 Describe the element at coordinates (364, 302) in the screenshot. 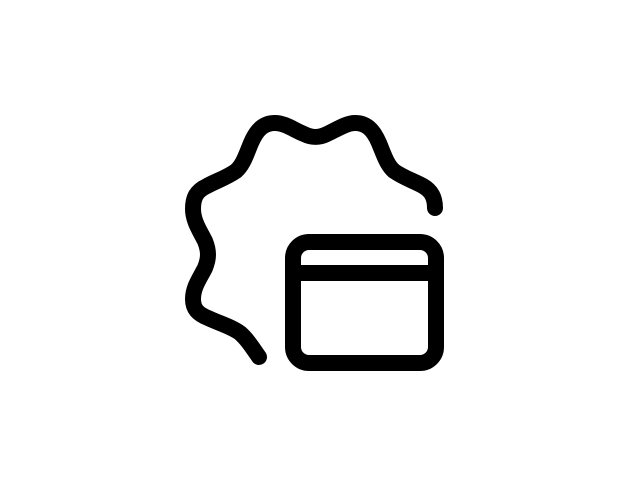

I see `window-frame` at that location.